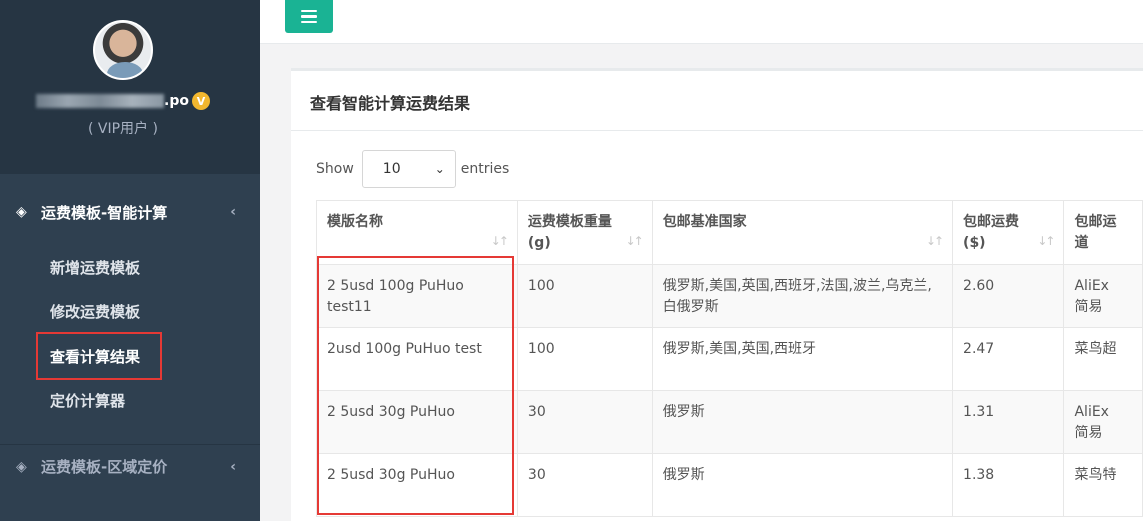 This screenshot has width=1143, height=521. I want to click on username-row: .po V, so click(123, 101).